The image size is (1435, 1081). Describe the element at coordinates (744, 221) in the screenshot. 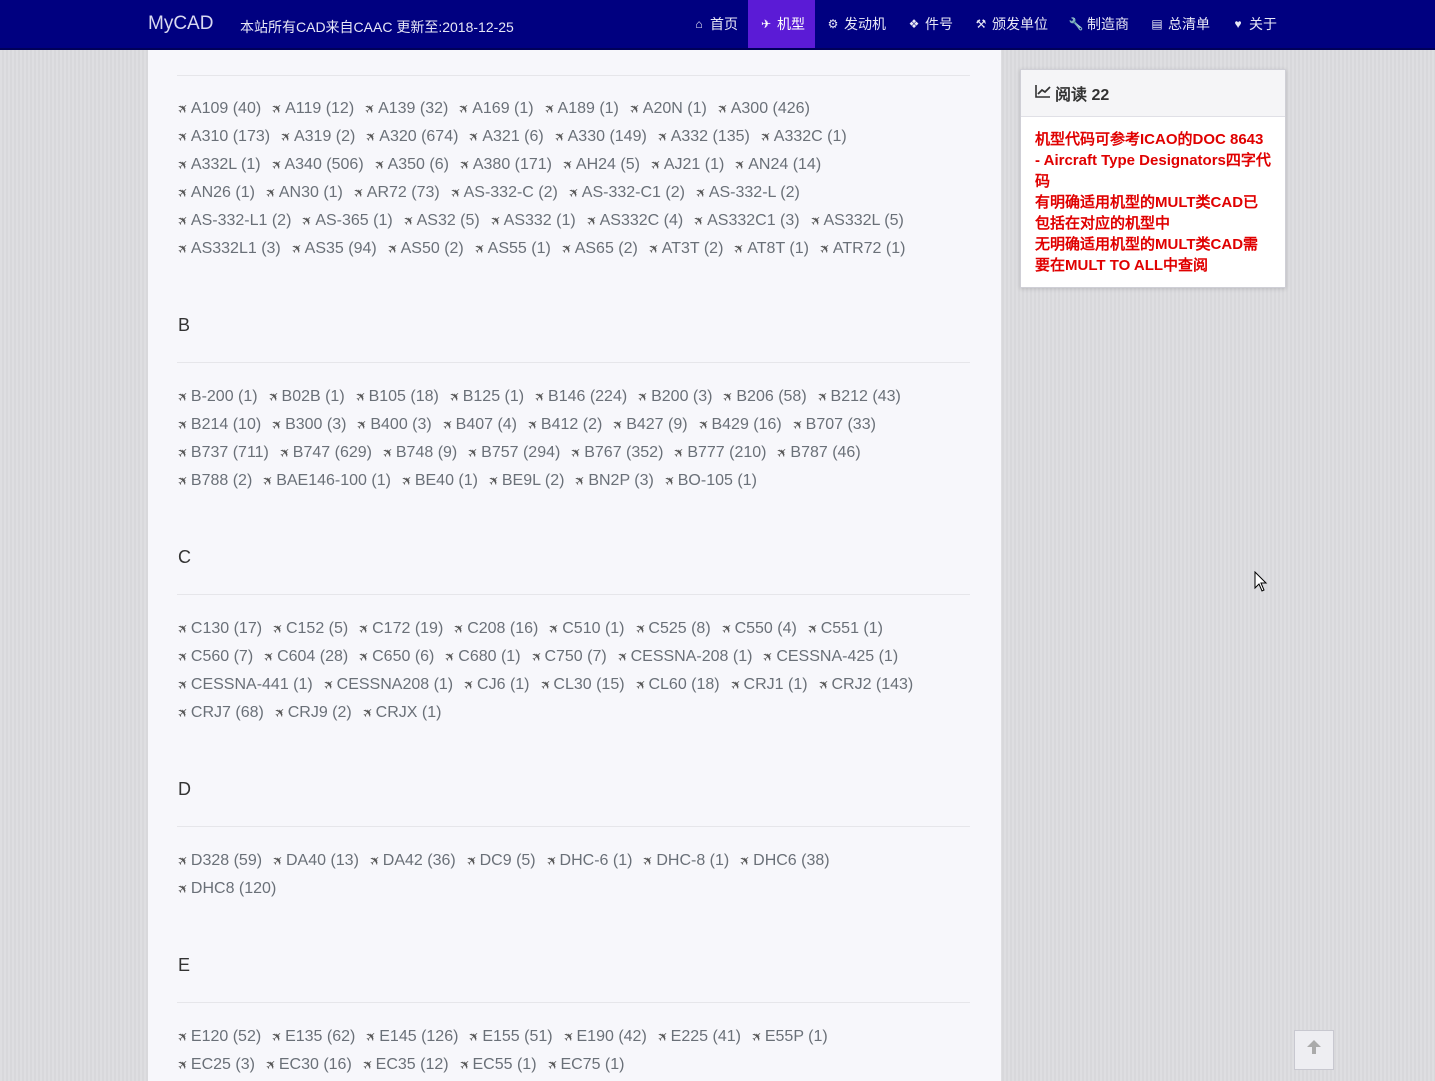

I see `aircraft-type-link: ✈AS332C1 (3)` at that location.